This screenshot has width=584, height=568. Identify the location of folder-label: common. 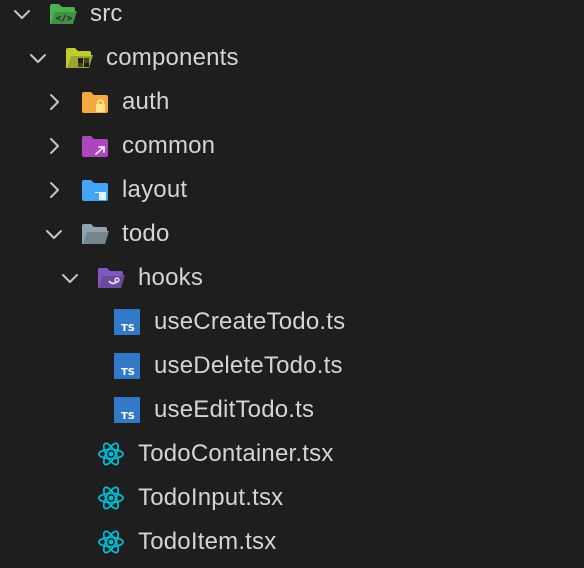
(169, 145).